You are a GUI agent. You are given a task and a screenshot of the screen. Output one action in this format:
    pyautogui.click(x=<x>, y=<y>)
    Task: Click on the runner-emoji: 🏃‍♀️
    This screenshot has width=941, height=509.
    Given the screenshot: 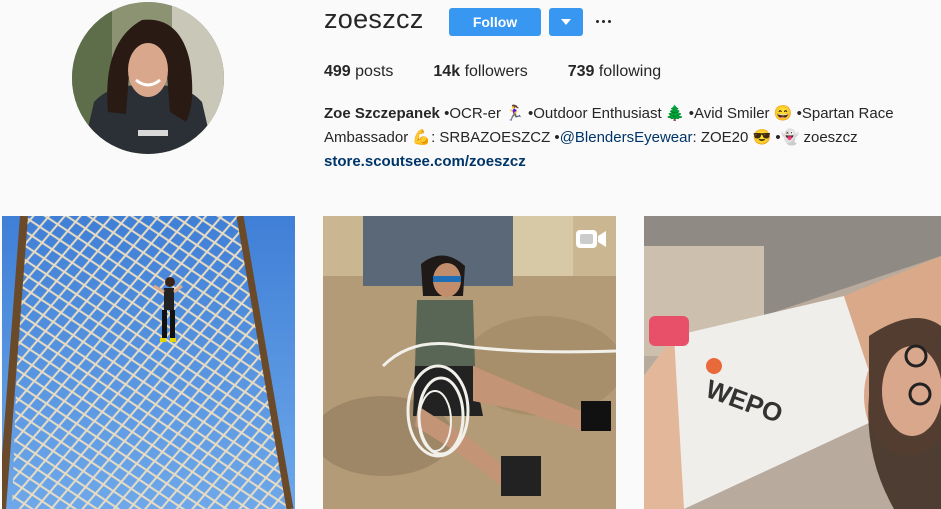 What is the action you would take?
    pyautogui.click(x=514, y=113)
    